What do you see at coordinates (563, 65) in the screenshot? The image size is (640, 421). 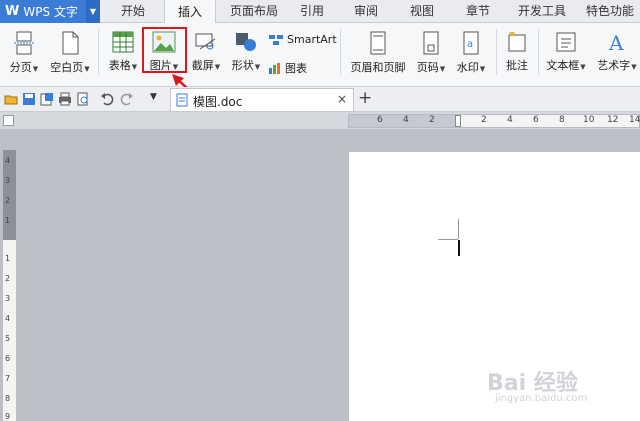 I see `textbox-label: 文本框` at bounding box center [563, 65].